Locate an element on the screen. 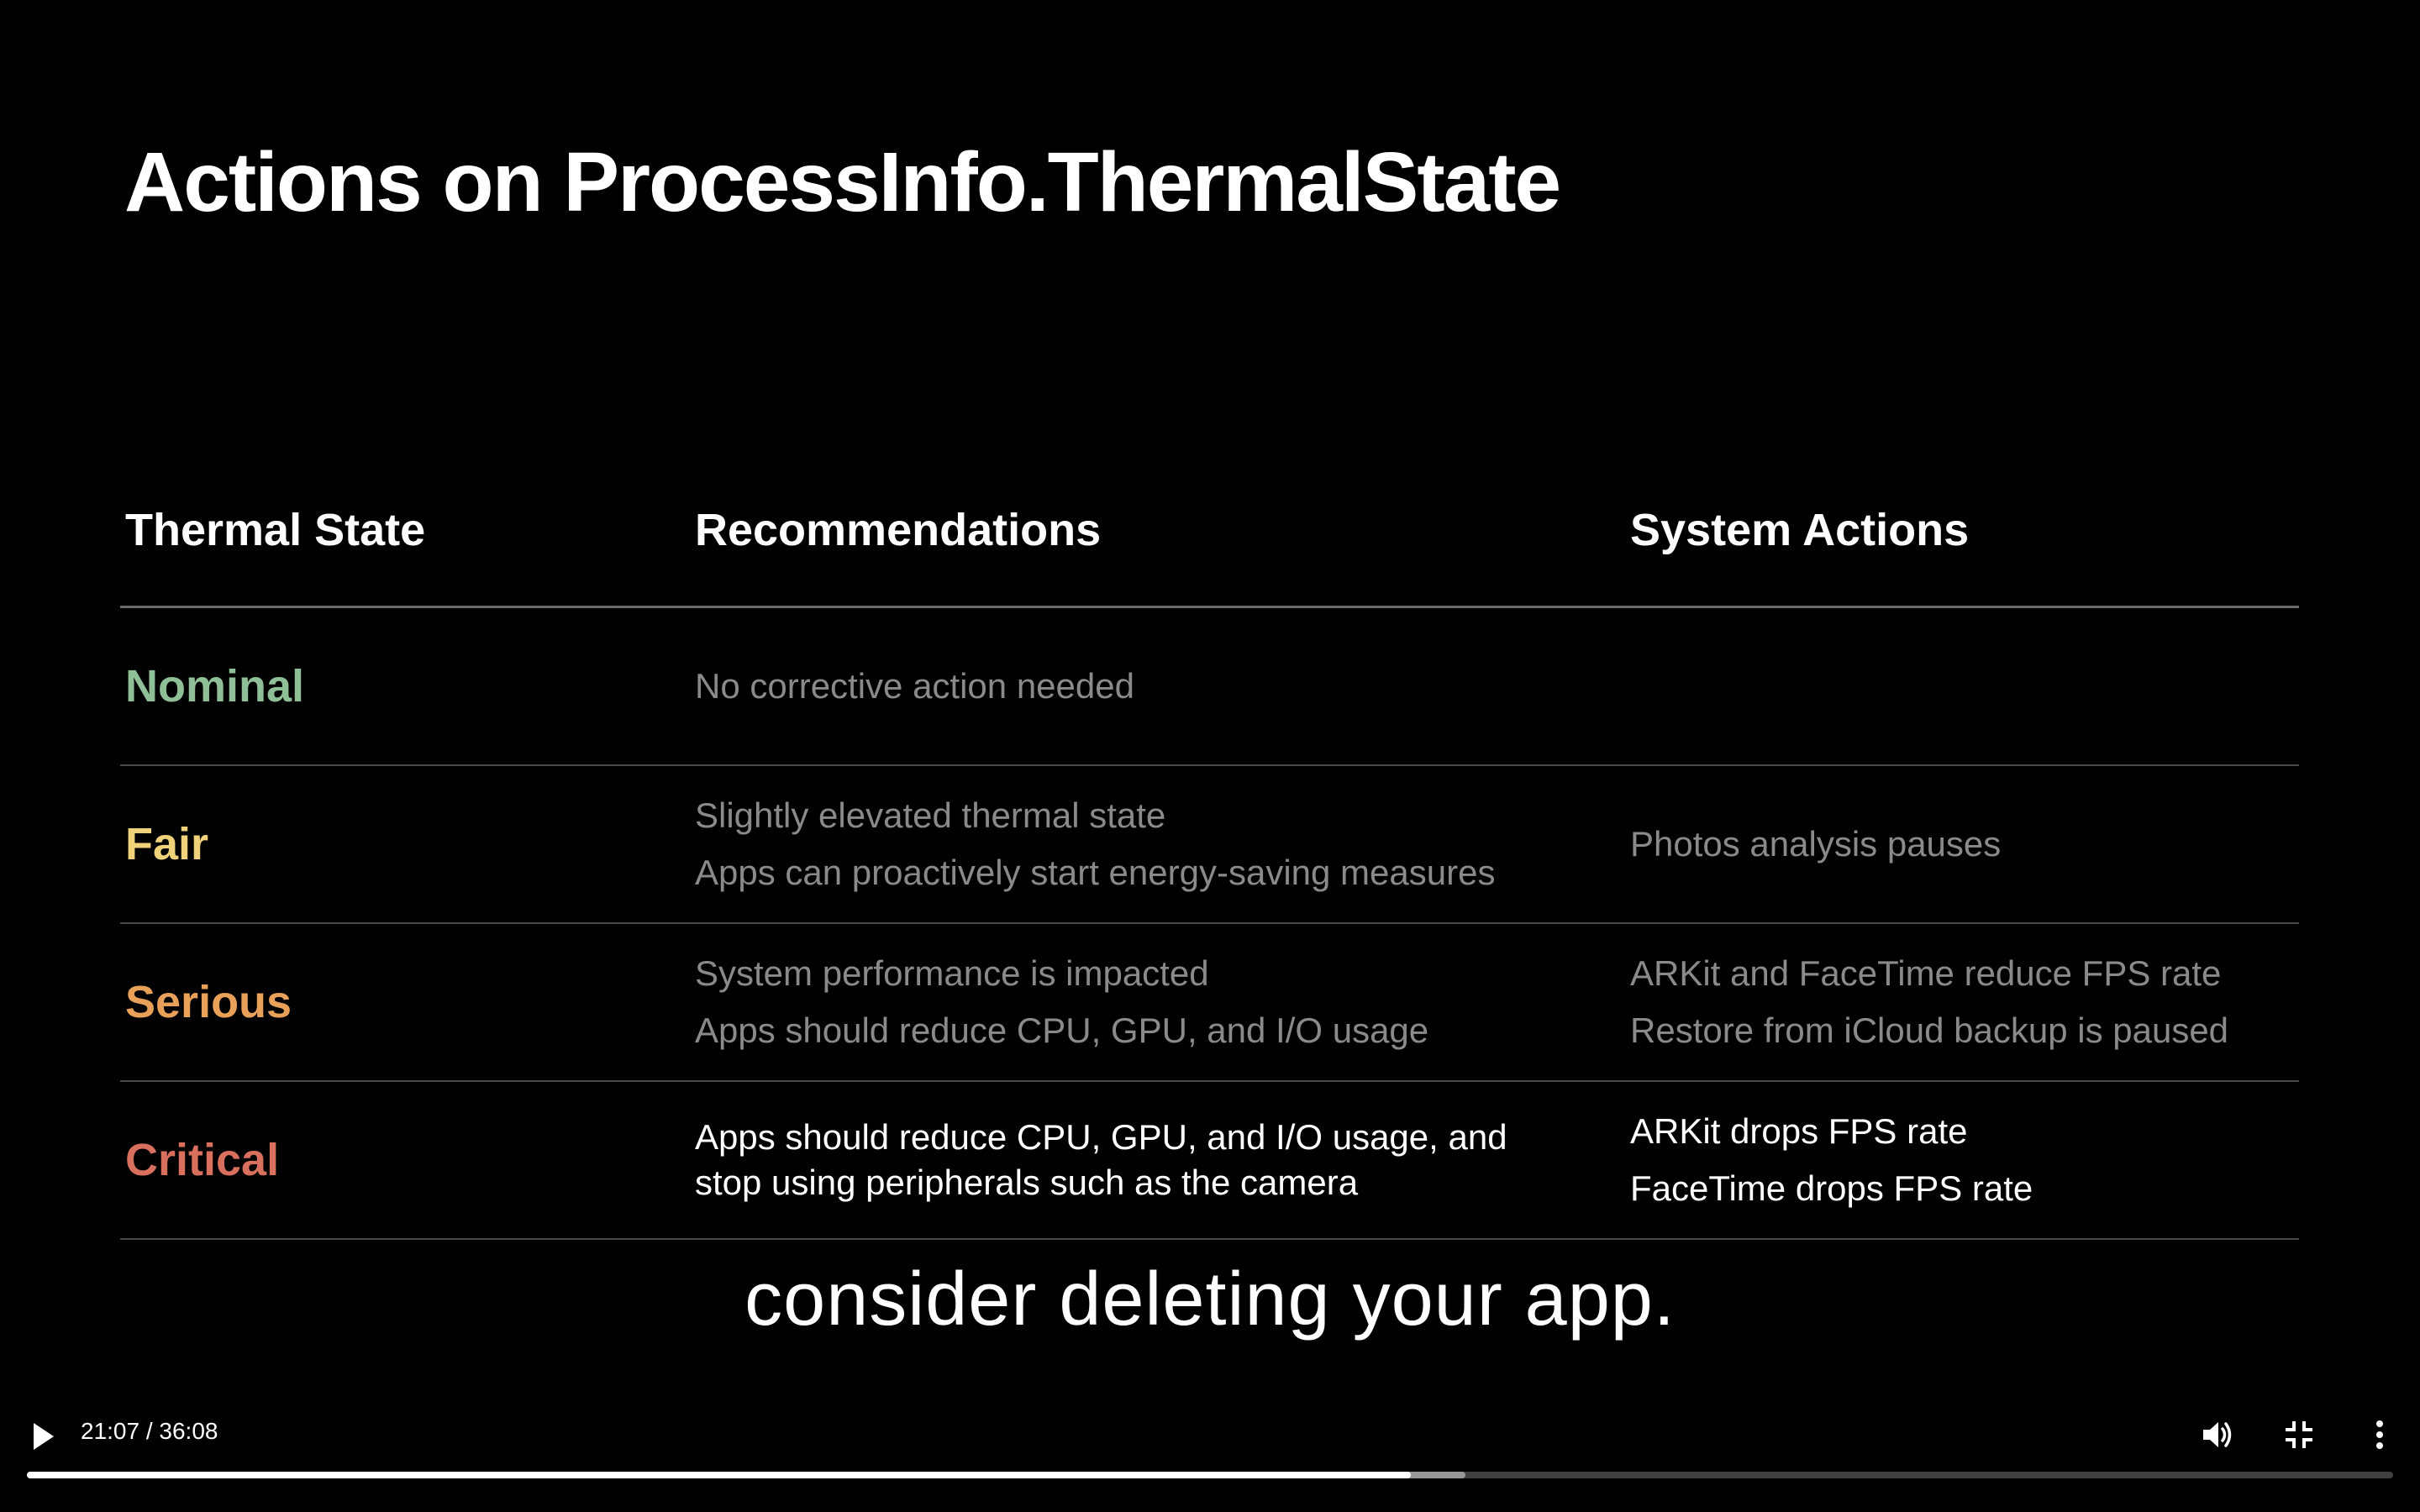  system-action-line: FaceTime drops FPS rate is located at coordinates (1831, 1188).